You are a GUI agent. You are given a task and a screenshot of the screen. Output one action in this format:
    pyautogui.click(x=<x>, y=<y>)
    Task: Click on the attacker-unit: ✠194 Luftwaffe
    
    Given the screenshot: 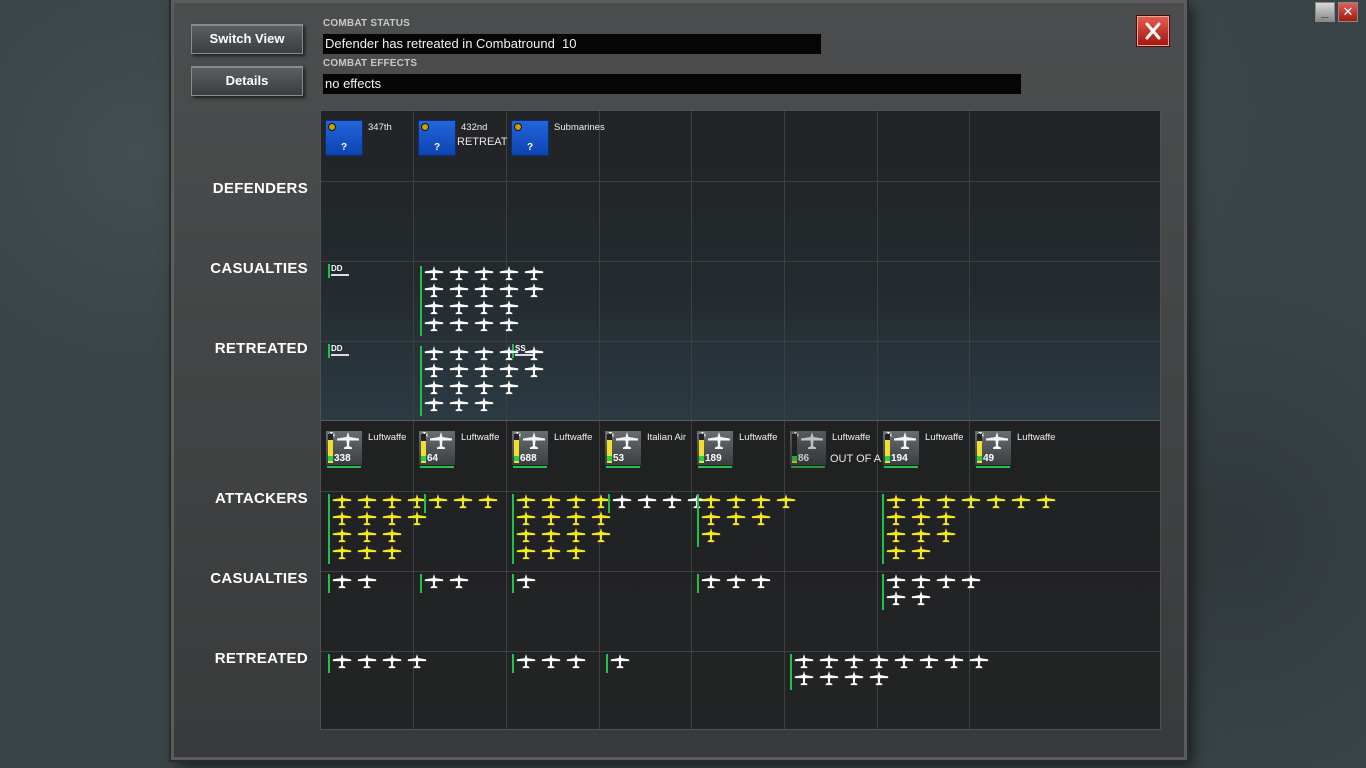 What is the action you would take?
    pyautogui.click(x=924, y=450)
    